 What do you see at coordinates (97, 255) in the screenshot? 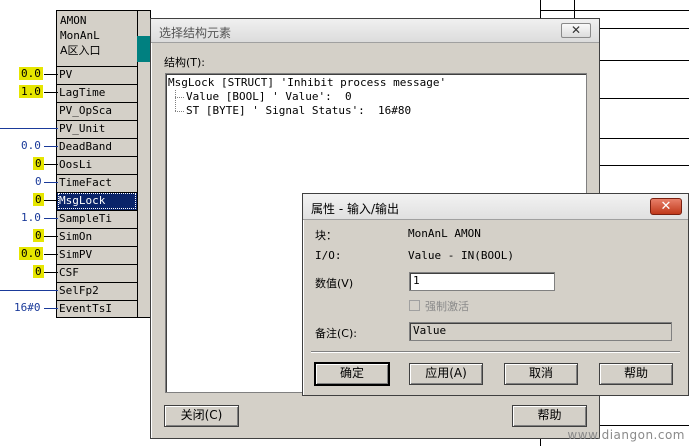
I see `block-pin-simpv: SimPV` at bounding box center [97, 255].